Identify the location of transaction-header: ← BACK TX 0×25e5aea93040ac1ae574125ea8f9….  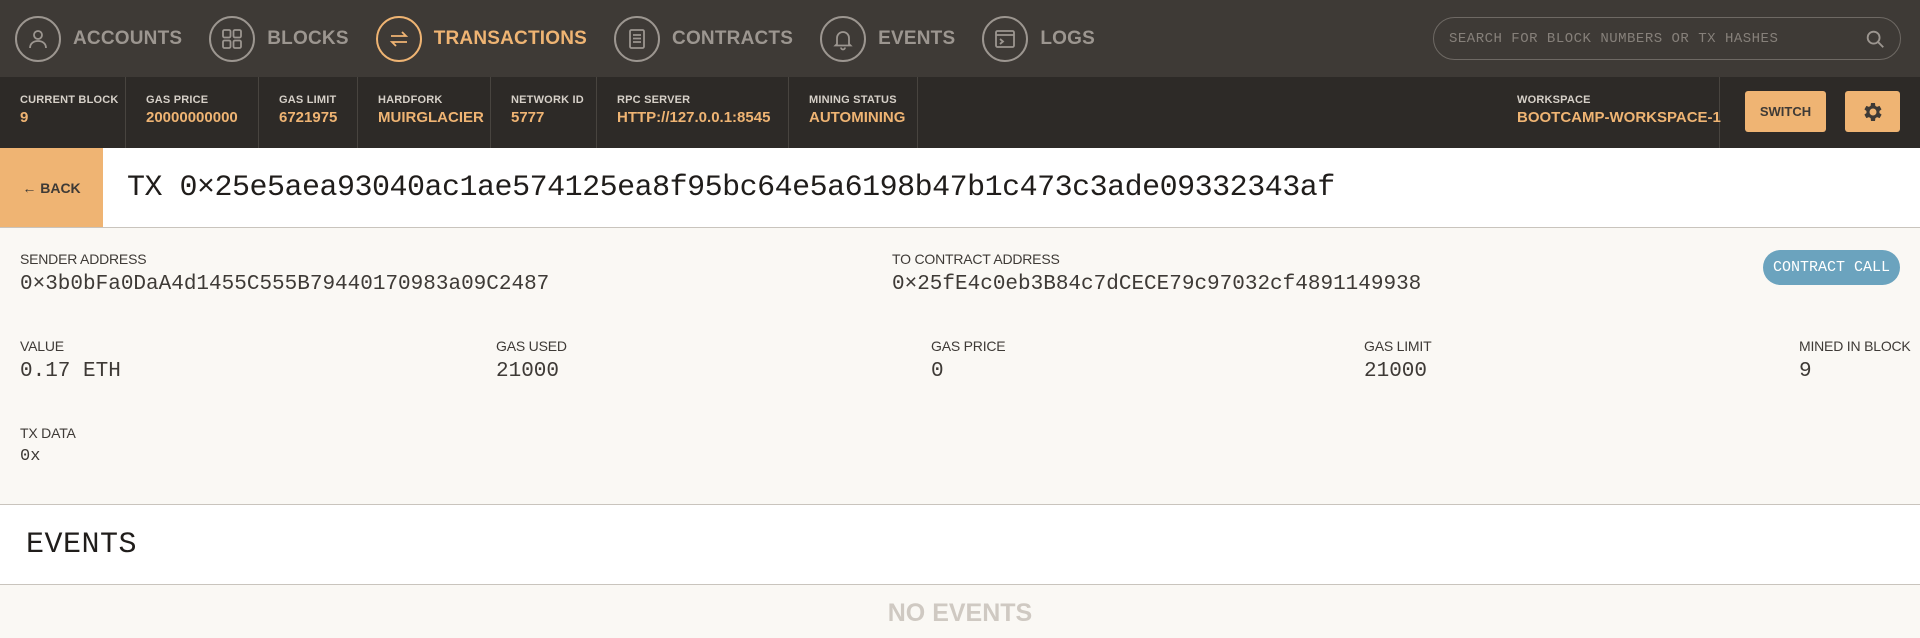
(960, 188).